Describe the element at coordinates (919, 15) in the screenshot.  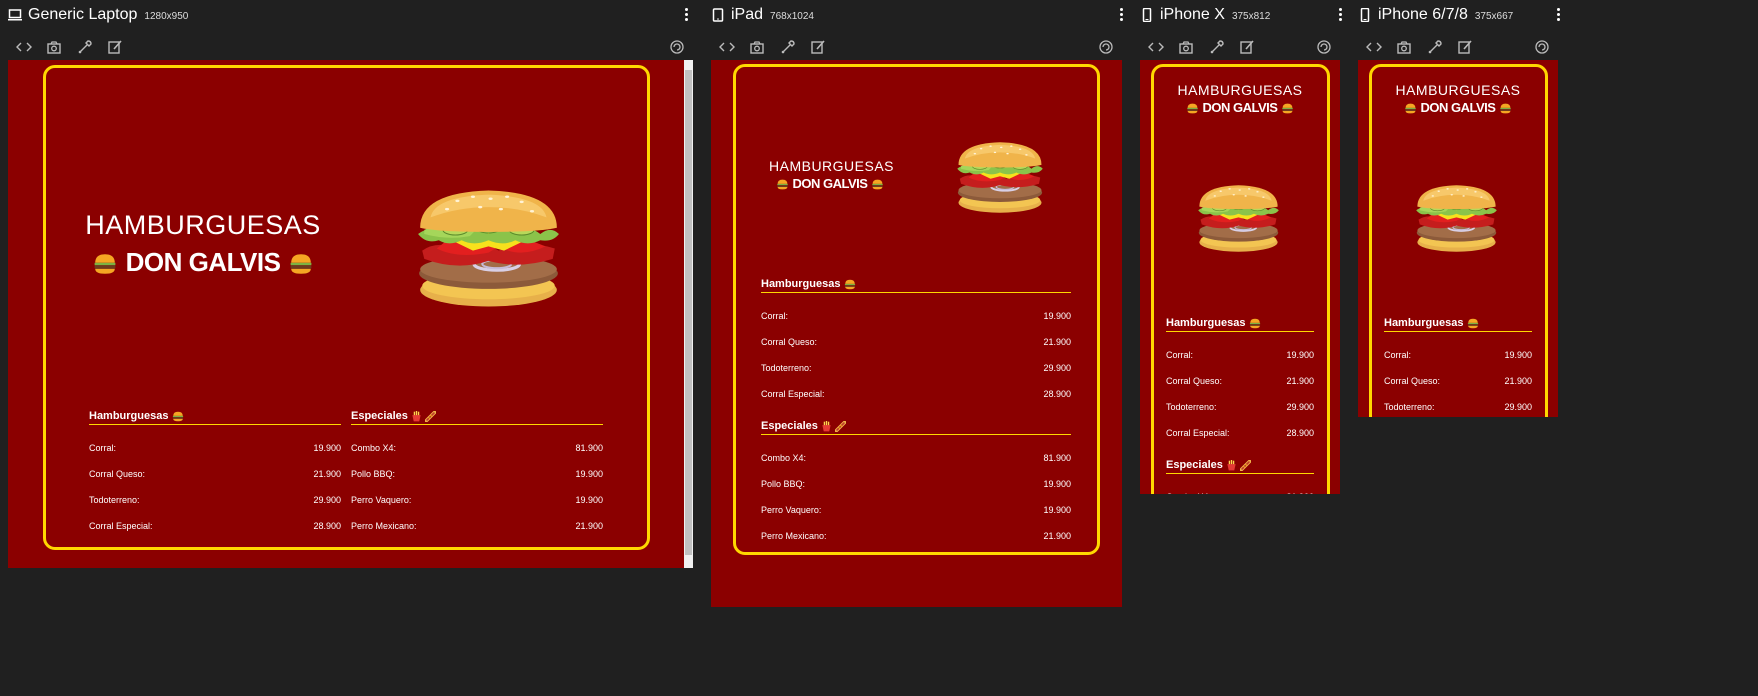
I see `device-header: iPad 768x1024` at that location.